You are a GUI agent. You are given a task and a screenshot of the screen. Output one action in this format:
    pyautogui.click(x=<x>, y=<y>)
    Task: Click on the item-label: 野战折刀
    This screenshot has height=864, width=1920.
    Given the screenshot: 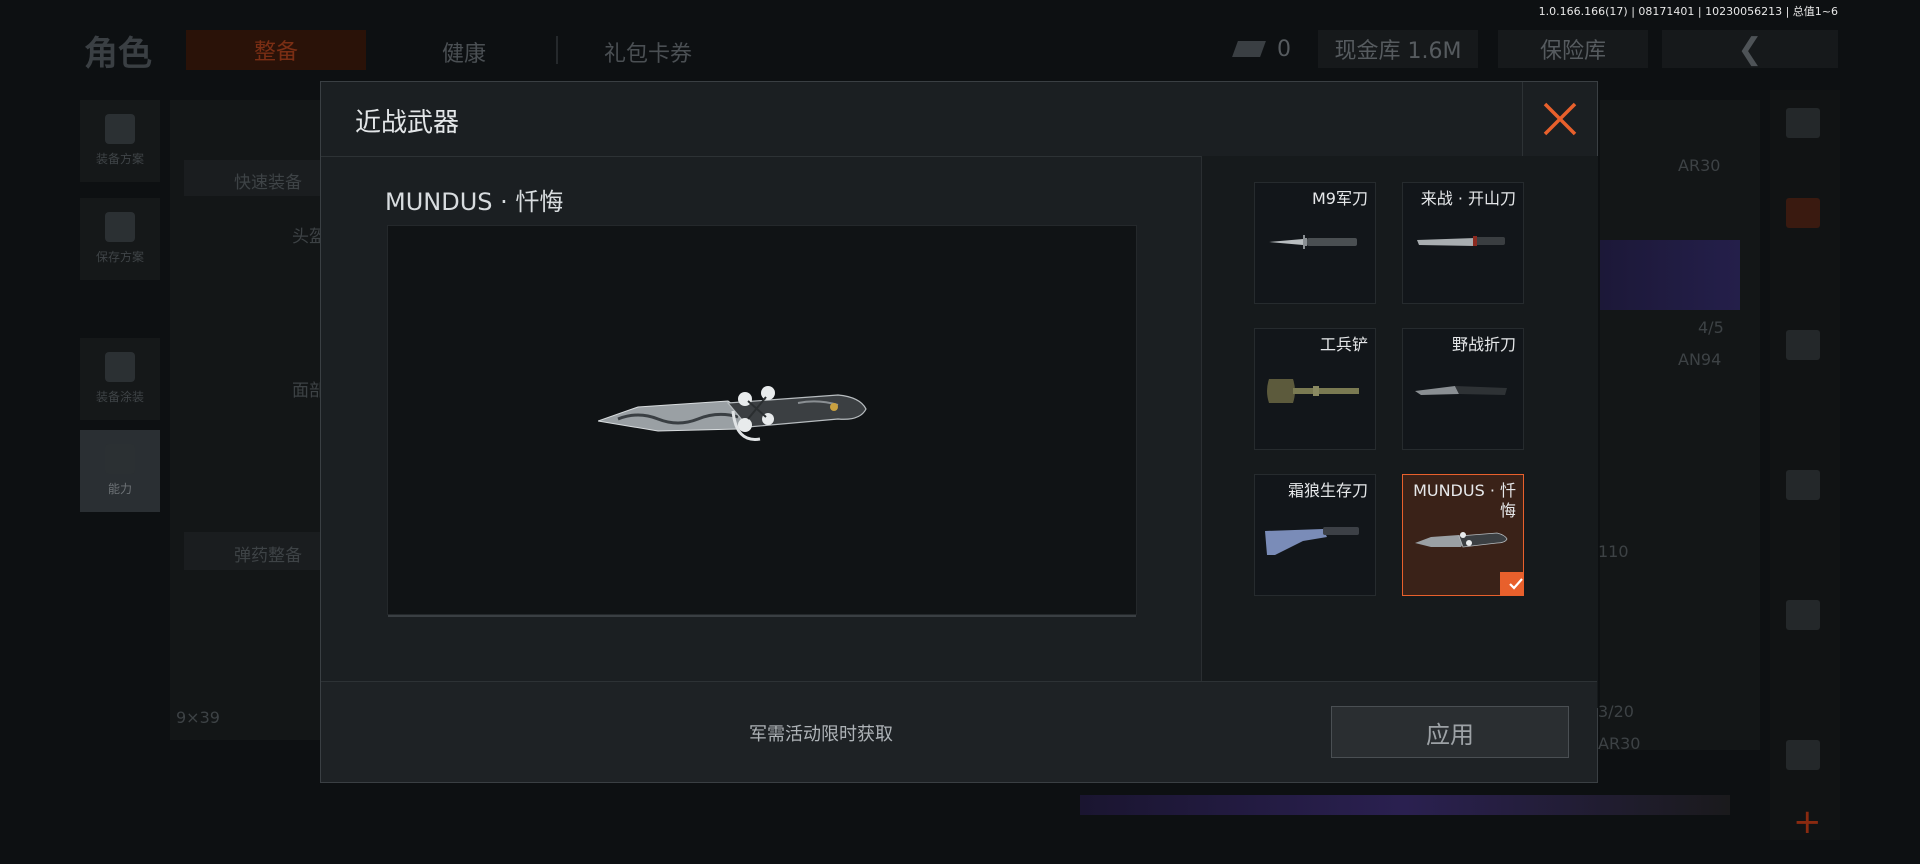 What is the action you would take?
    pyautogui.click(x=1483, y=344)
    